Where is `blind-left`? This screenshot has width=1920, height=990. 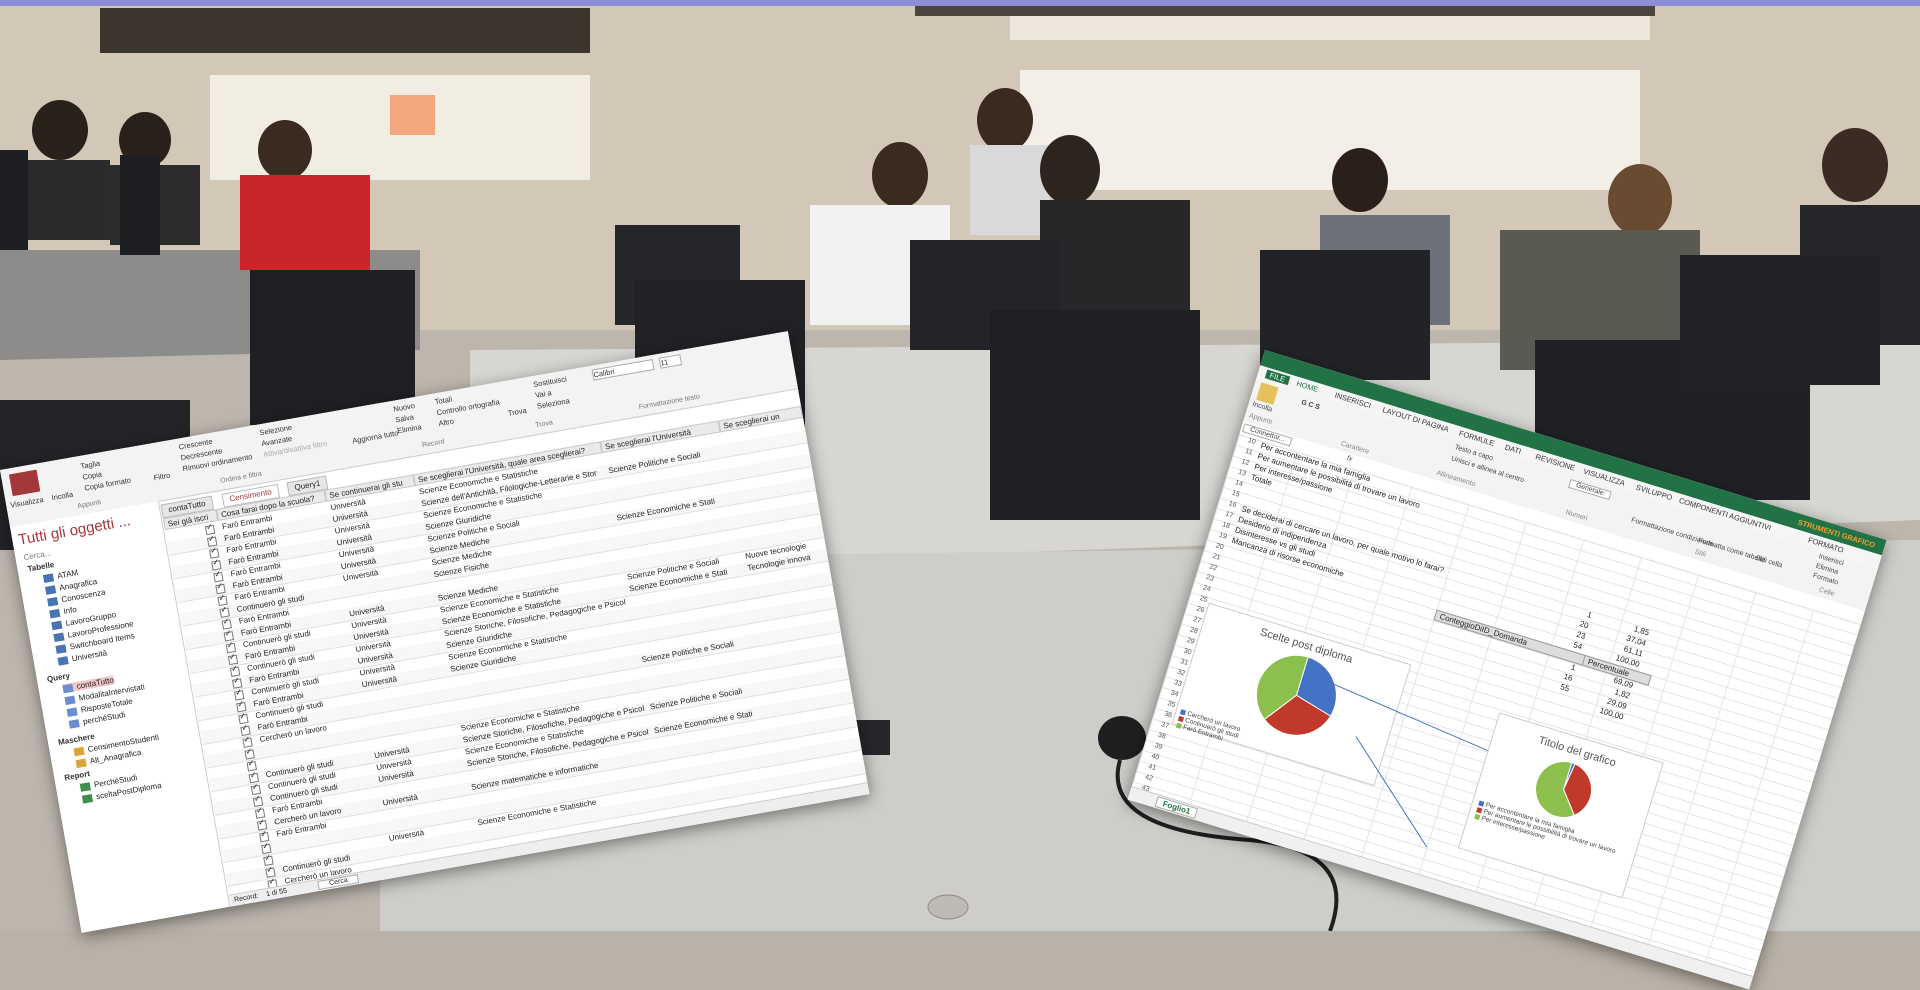
blind-left is located at coordinates (345, 30).